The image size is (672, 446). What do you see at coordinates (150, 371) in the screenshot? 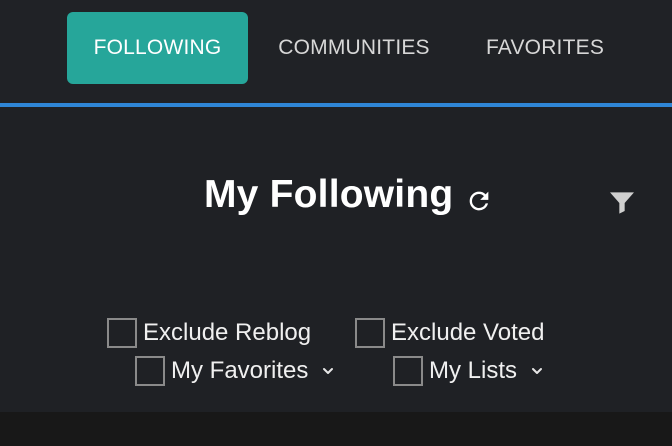
I see `my-favorites-checkbox` at bounding box center [150, 371].